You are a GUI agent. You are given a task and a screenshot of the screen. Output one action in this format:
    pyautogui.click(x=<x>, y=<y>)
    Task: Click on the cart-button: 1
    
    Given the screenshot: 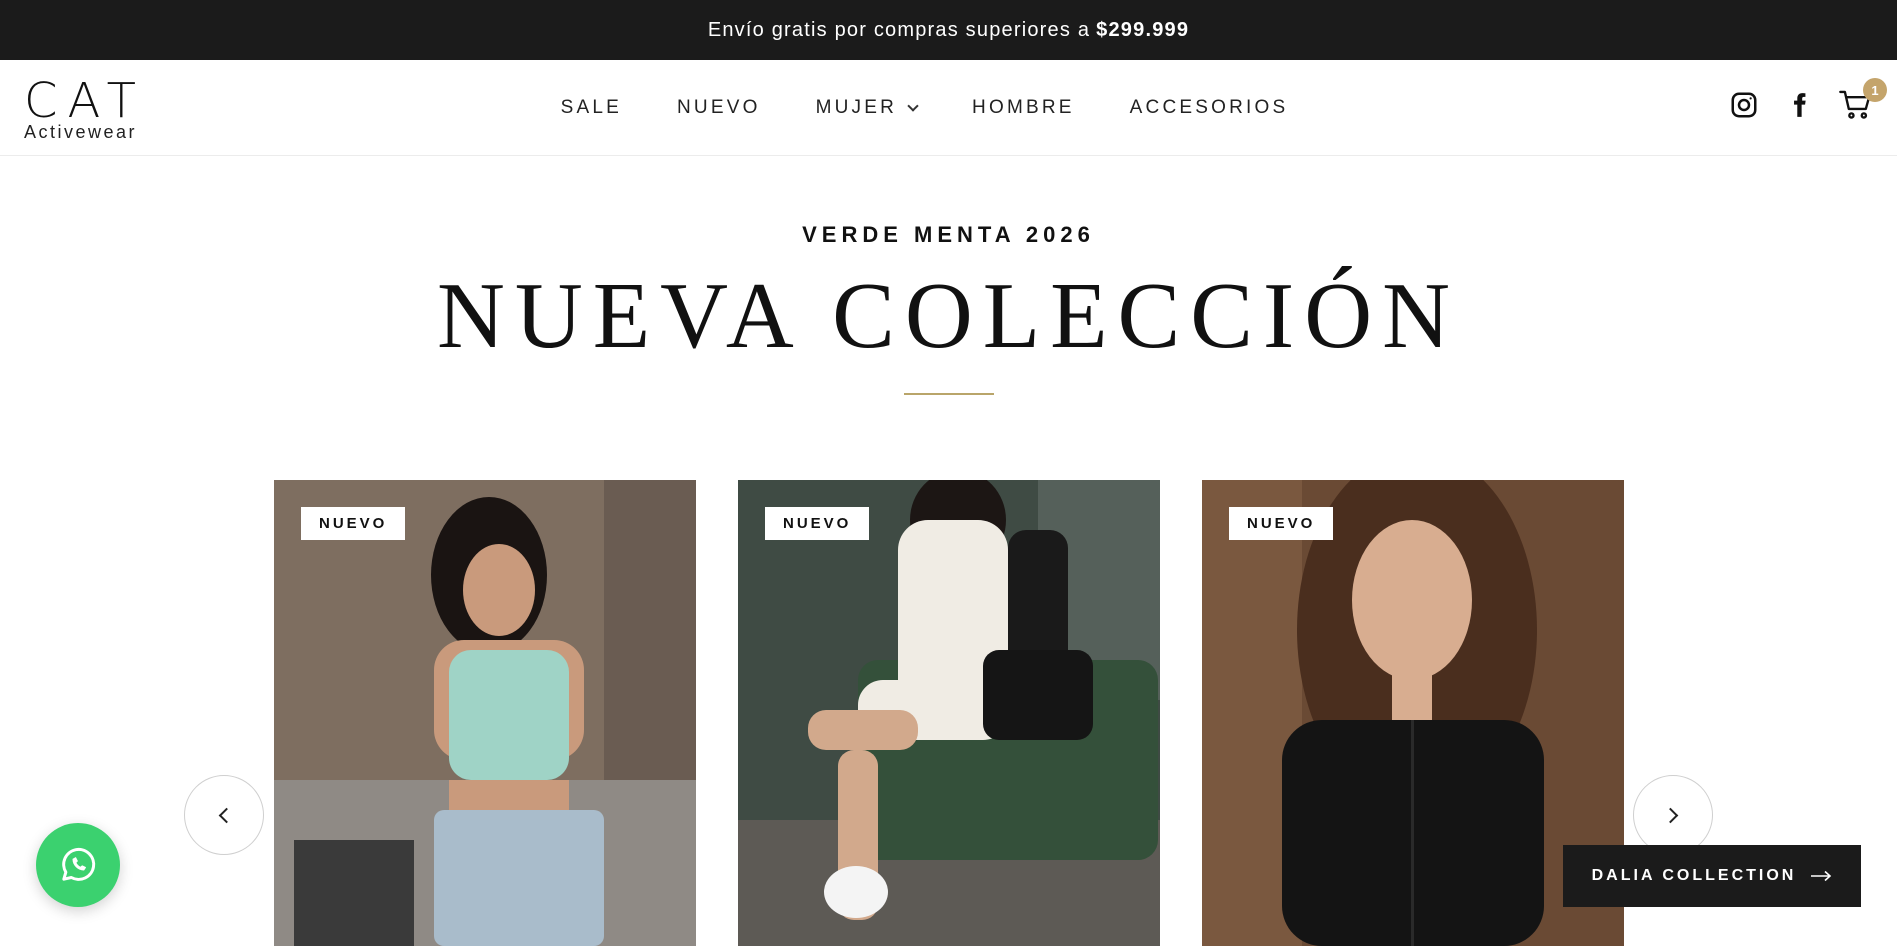 What is the action you would take?
    pyautogui.click(x=1863, y=100)
    